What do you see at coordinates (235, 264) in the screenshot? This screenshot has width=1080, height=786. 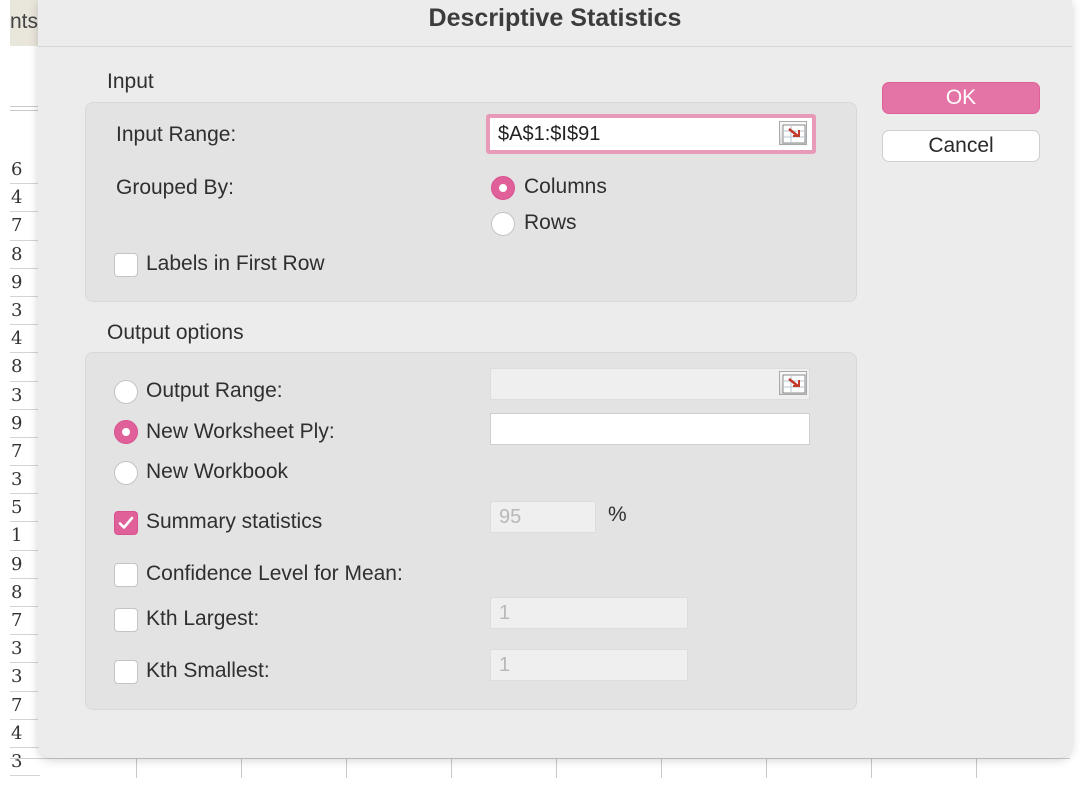 I see `labels-first-row-label: Labels in First Row` at bounding box center [235, 264].